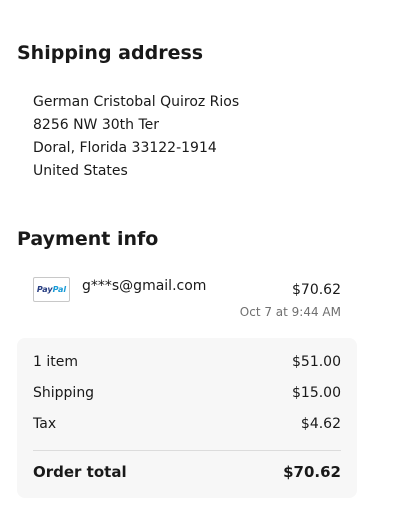  I want to click on summary-row-total: Order total $70.62, so click(187, 472).